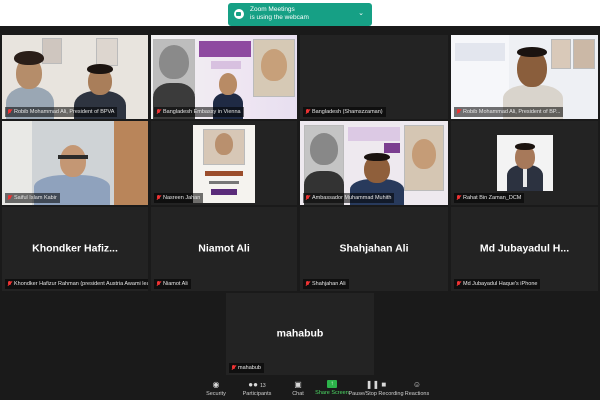 The width and height of the screenshot is (600, 400). What do you see at coordinates (374, 163) in the screenshot?
I see `active-speaker-tile: Ambassador Muhammad Muhith` at bounding box center [374, 163].